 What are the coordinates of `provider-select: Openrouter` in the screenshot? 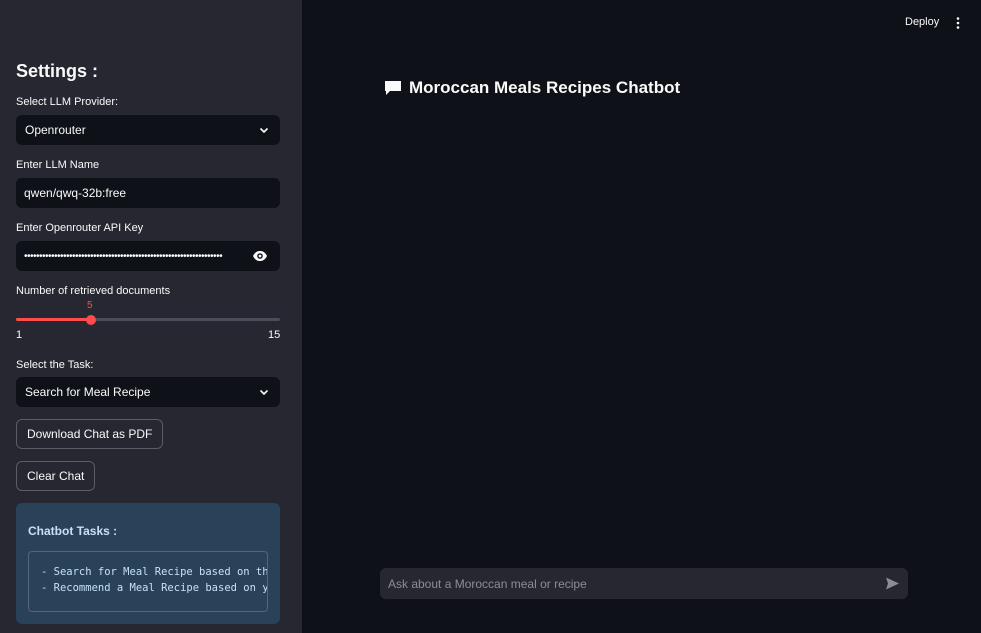 It's located at (148, 130).